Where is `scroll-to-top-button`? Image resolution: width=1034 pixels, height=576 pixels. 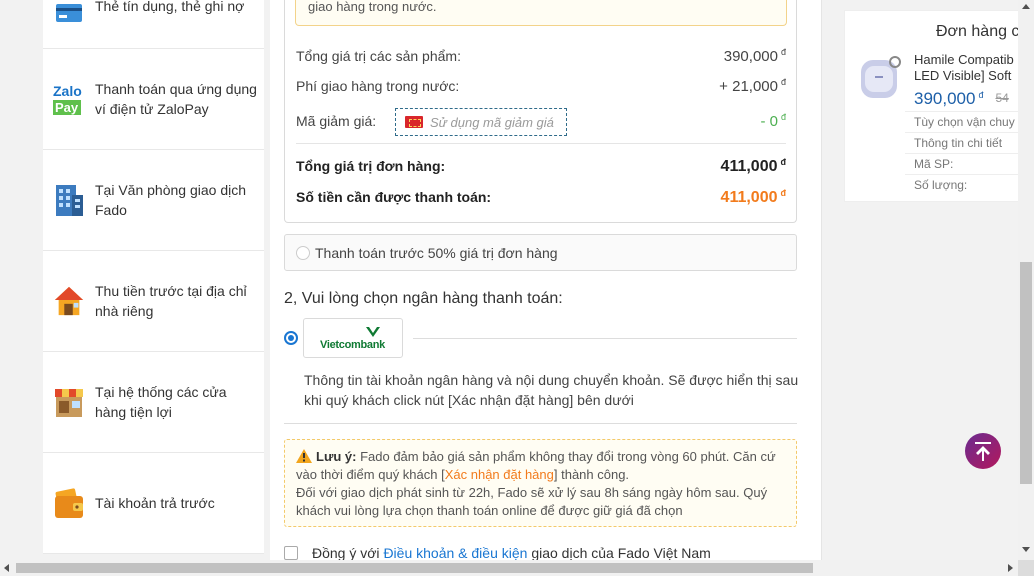 scroll-to-top-button is located at coordinates (983, 451).